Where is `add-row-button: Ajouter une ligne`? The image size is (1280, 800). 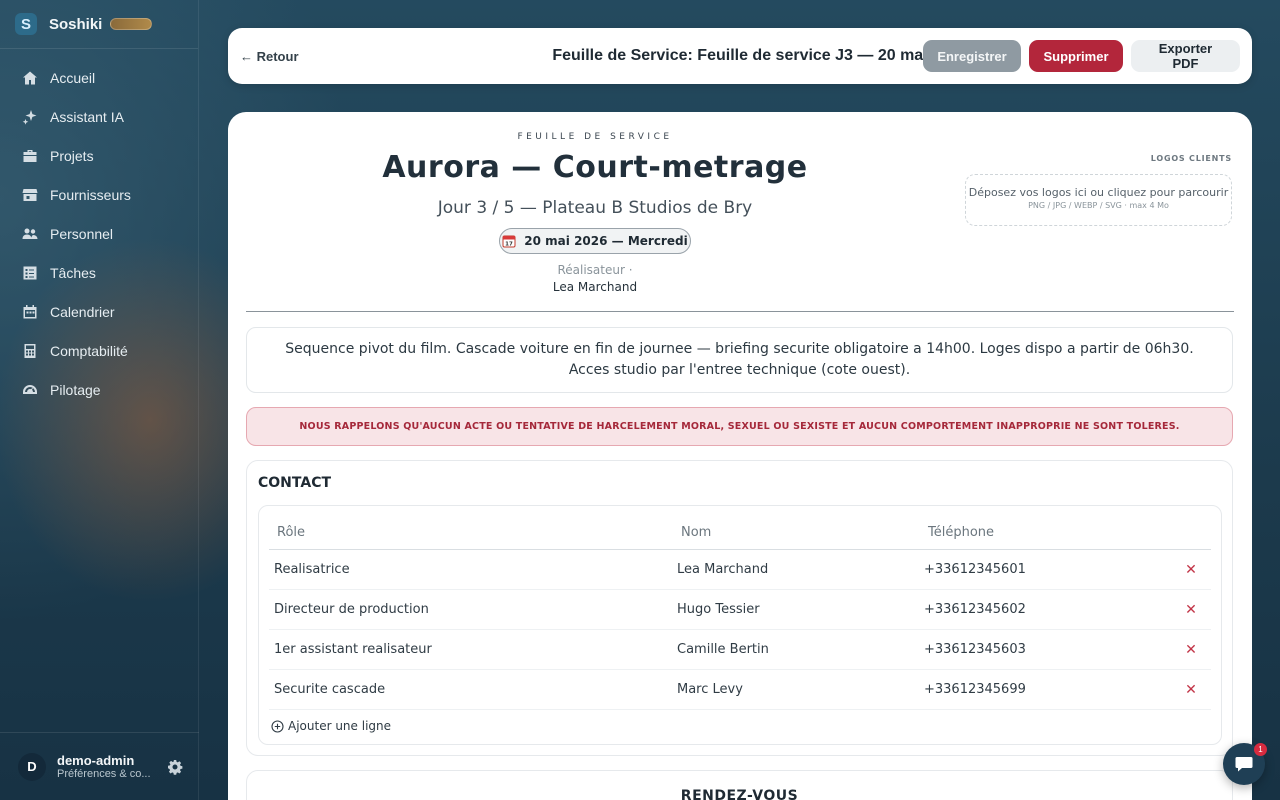
add-row-button: Ajouter une ligne is located at coordinates (331, 726).